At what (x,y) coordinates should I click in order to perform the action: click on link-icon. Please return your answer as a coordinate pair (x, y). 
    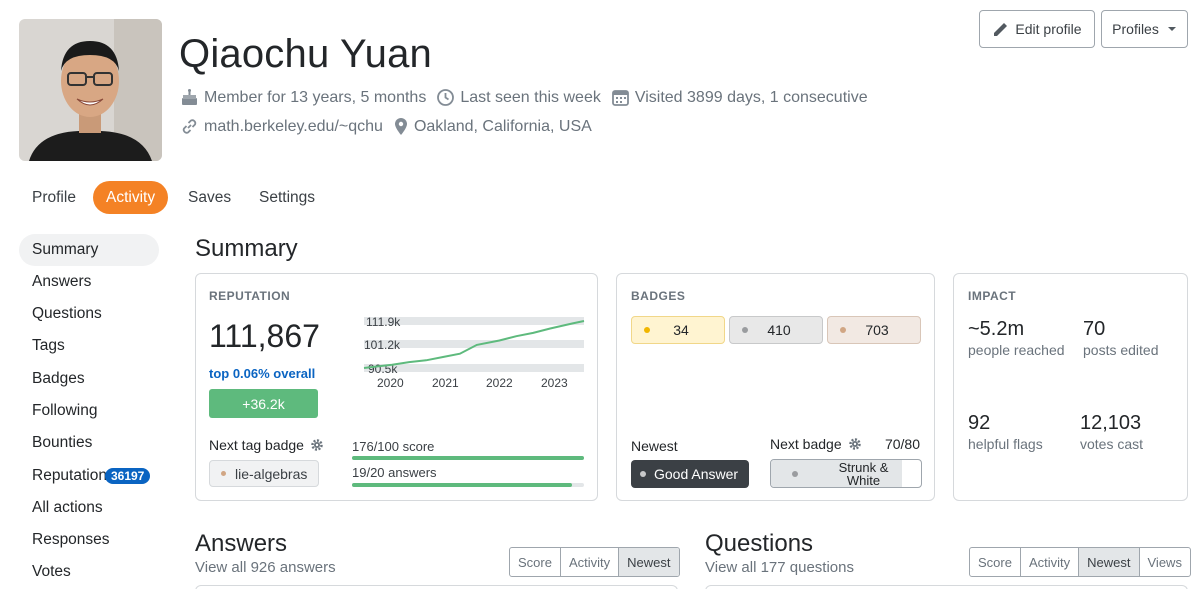
    Looking at the image, I should click on (189, 126).